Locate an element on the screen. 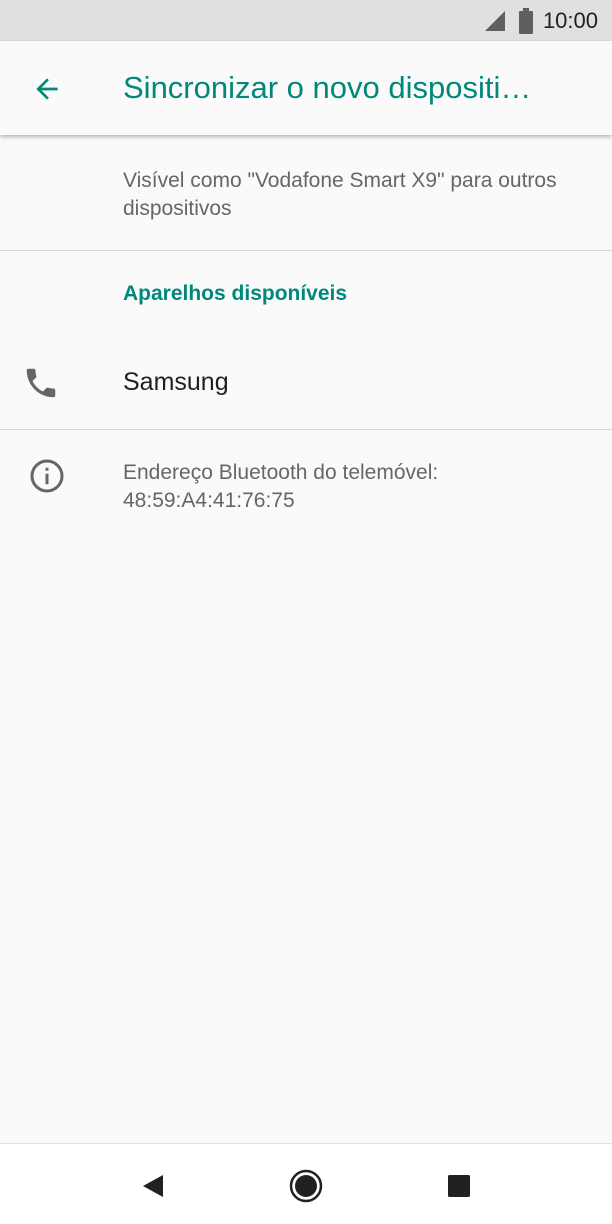 Image resolution: width=612 pixels, height=1224 pixels. navigation-bar is located at coordinates (306, 1183).